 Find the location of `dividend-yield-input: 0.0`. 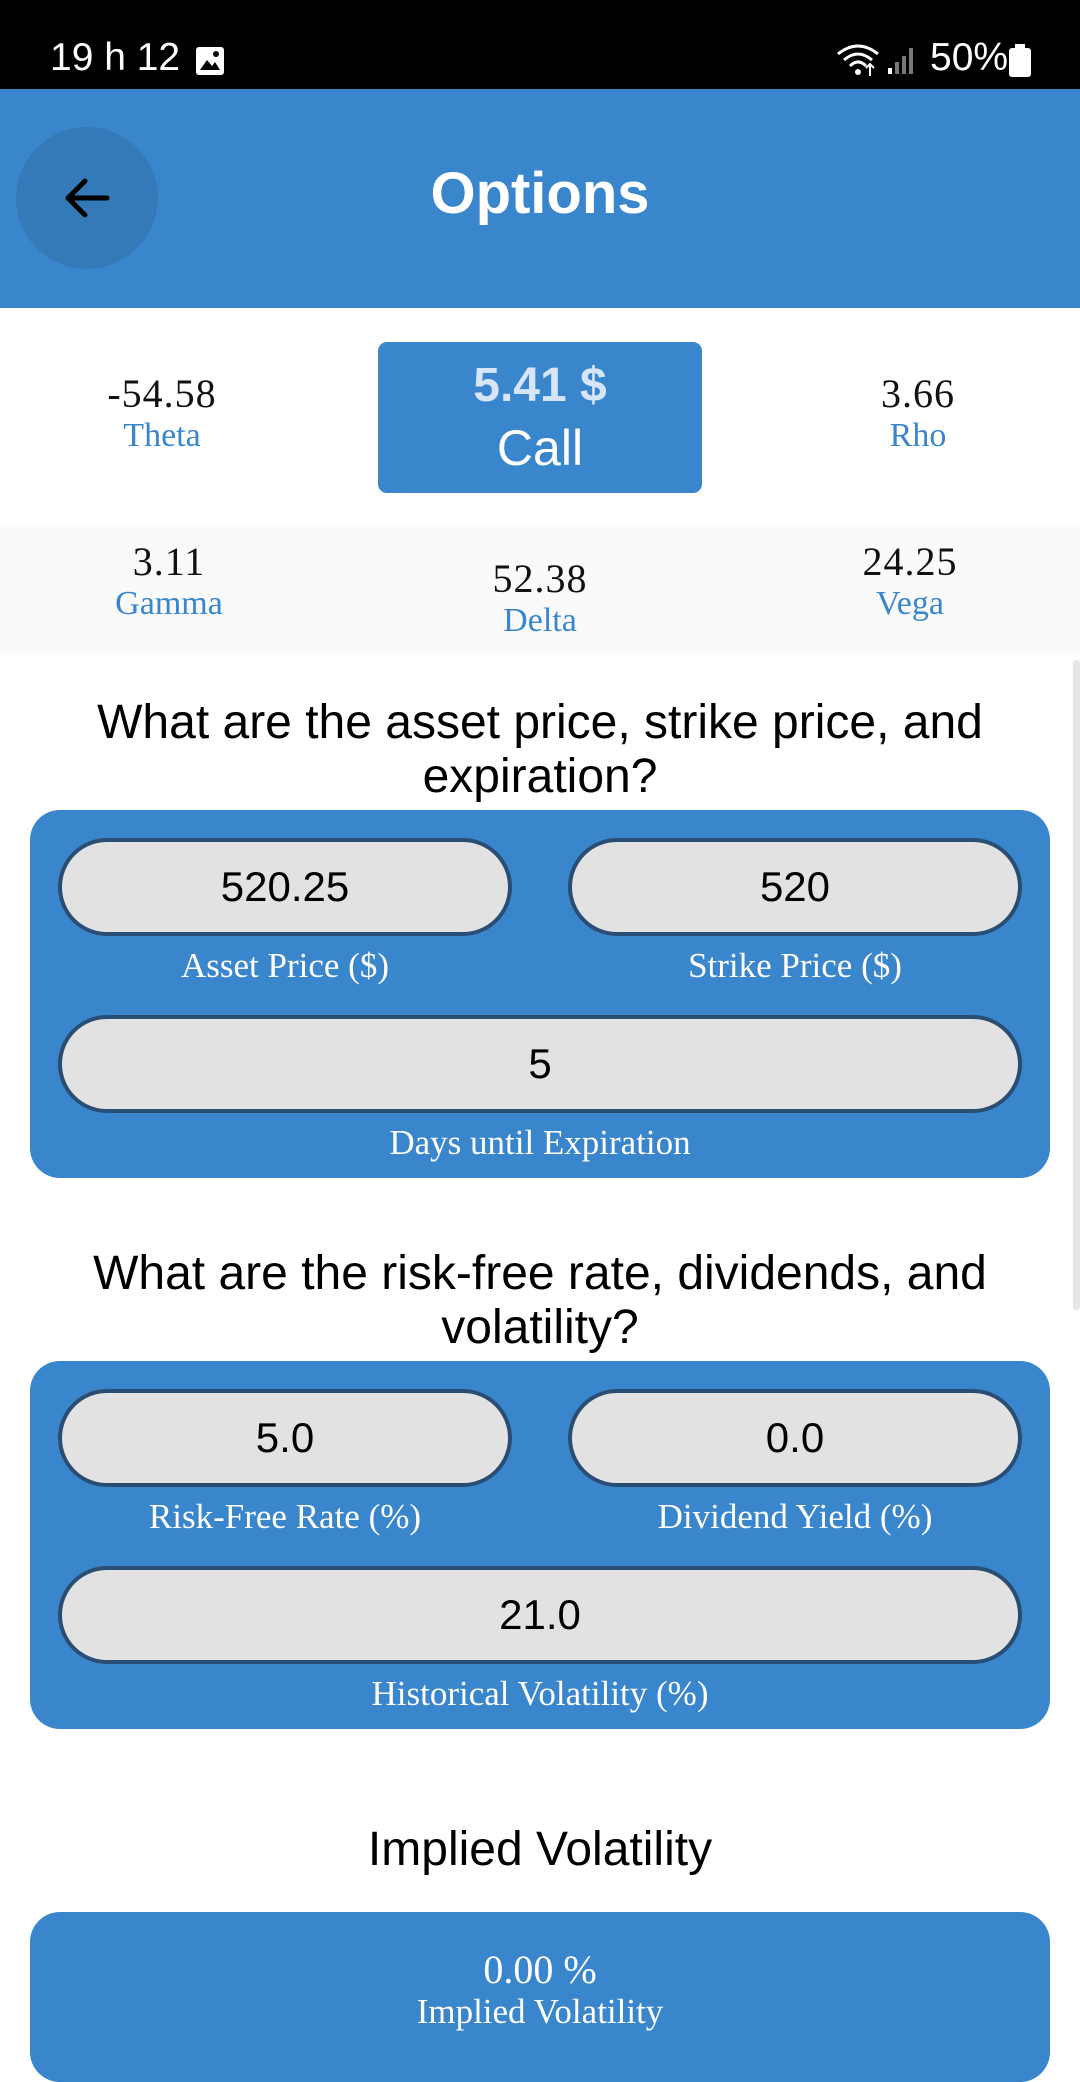

dividend-yield-input: 0.0 is located at coordinates (795, 1438).